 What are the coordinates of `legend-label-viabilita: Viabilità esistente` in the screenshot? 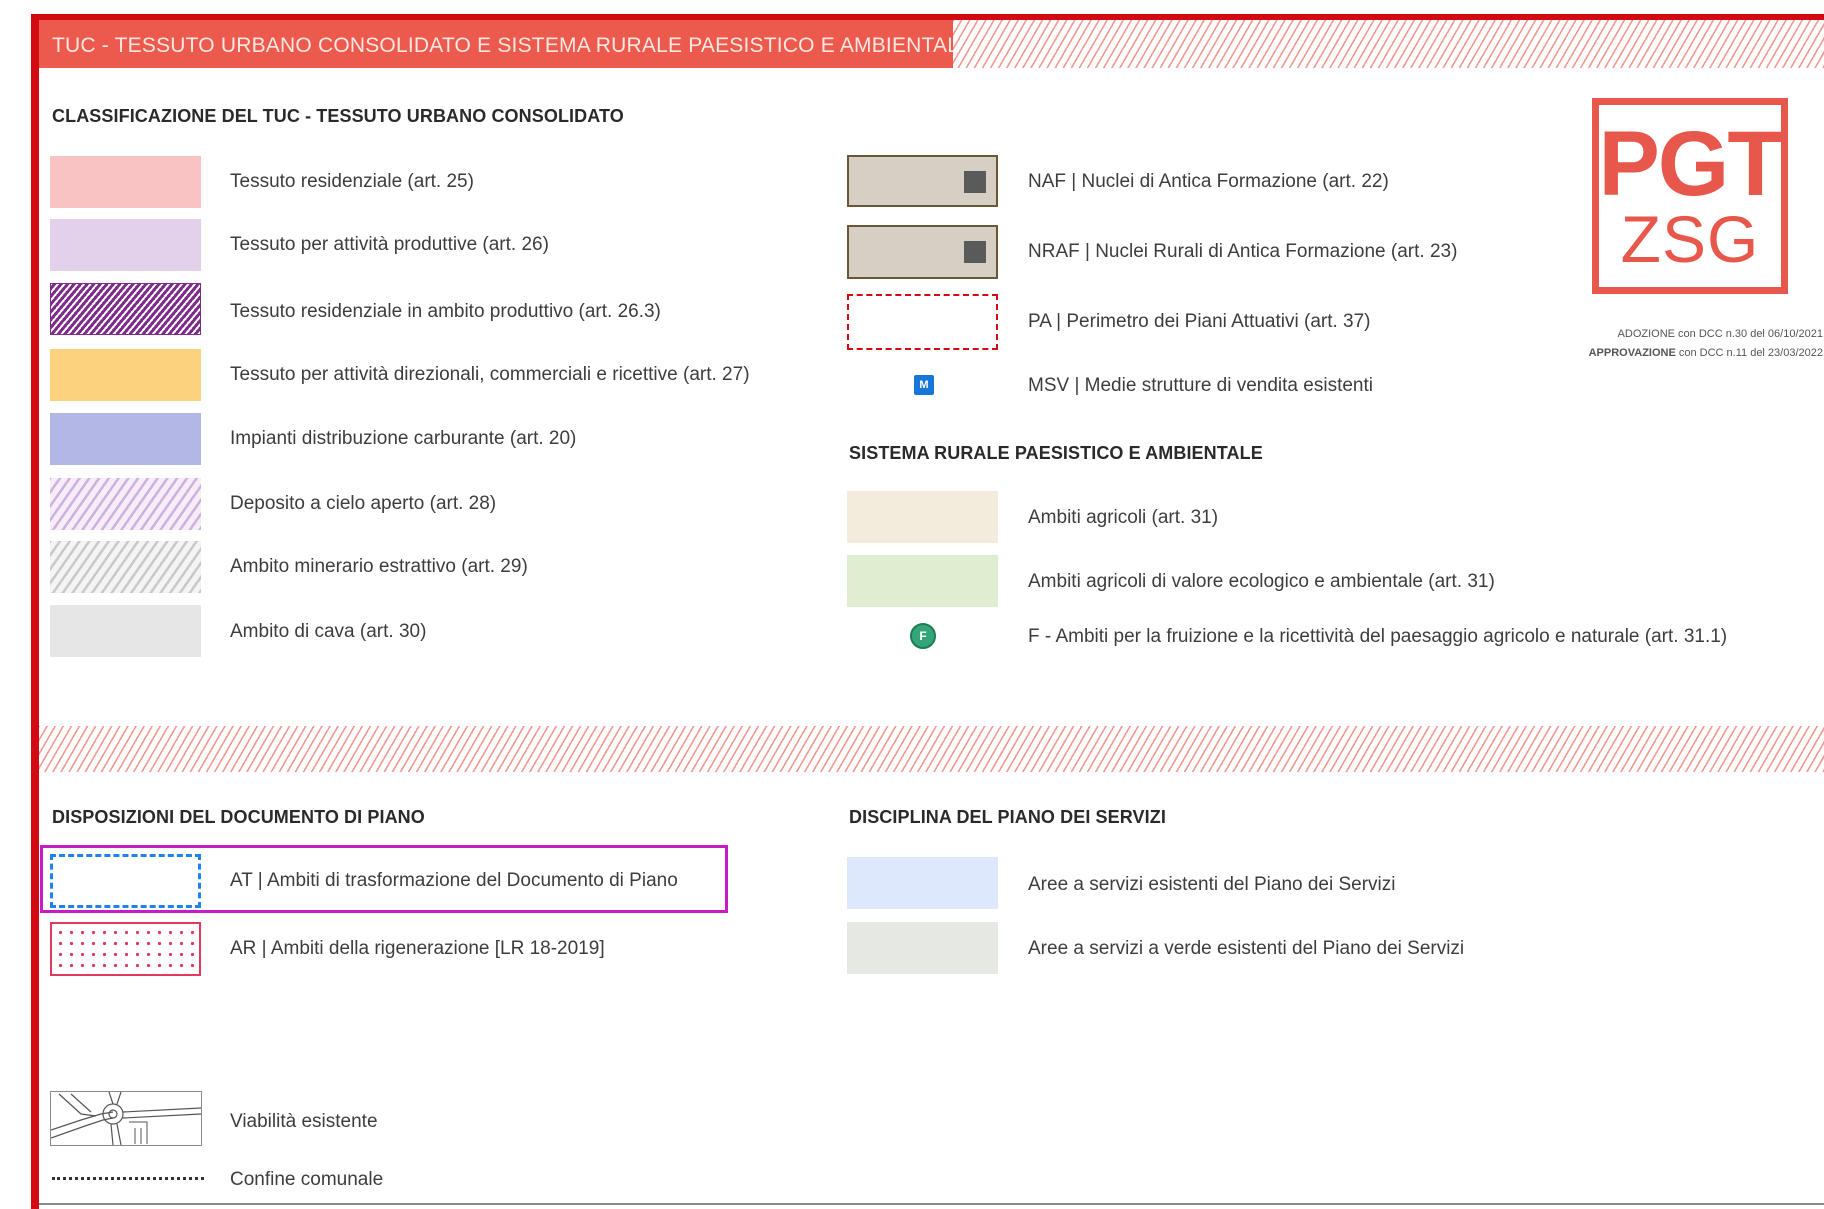 It's located at (304, 1121).